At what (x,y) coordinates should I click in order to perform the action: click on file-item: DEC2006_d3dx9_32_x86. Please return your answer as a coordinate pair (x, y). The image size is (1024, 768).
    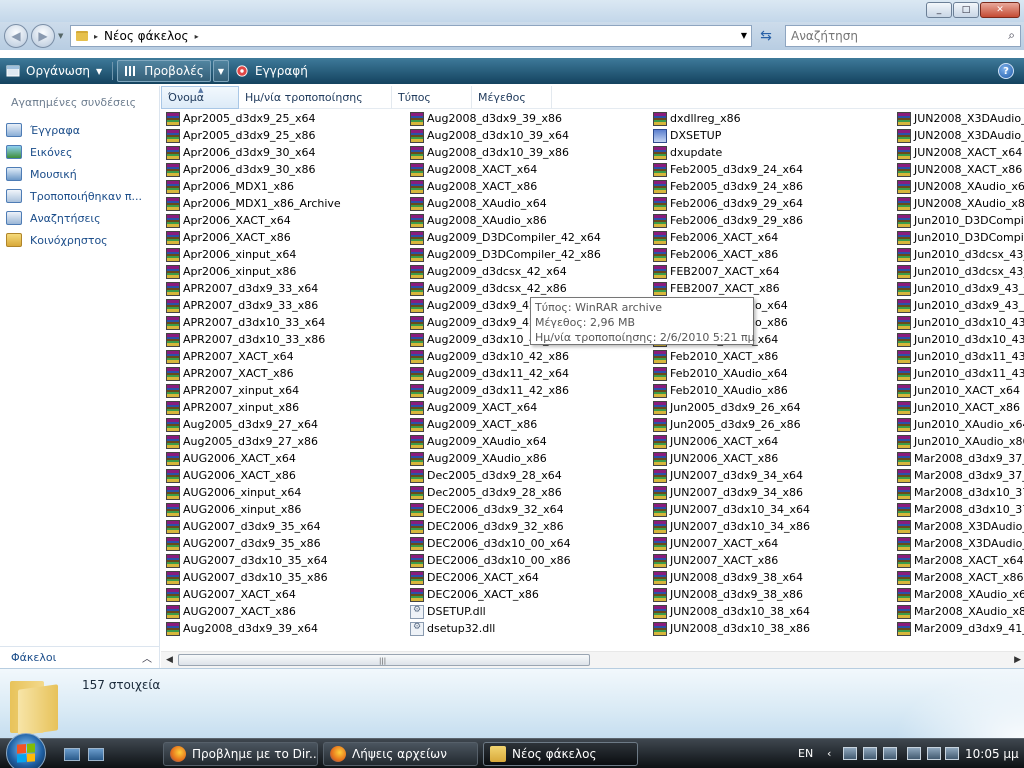
    Looking at the image, I should click on (505, 526).